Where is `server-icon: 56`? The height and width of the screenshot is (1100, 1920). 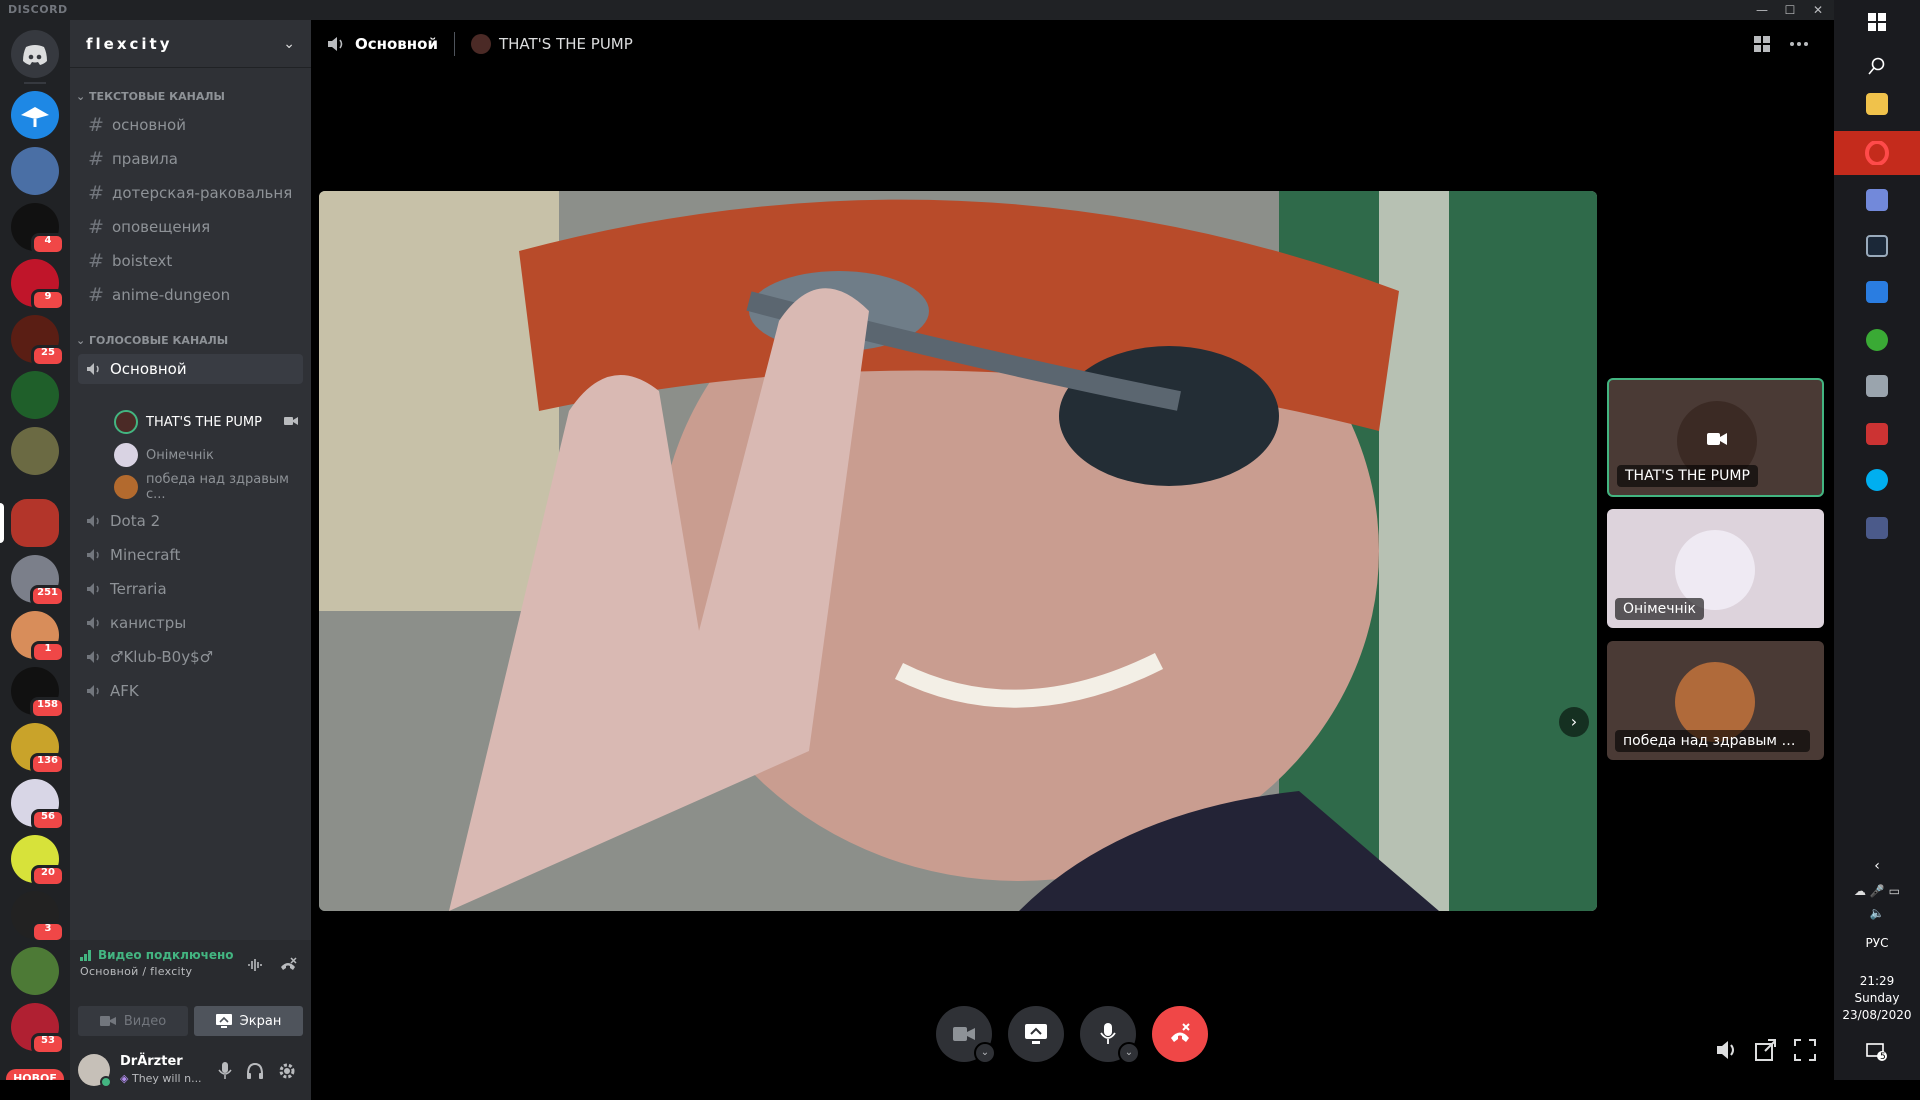 server-icon: 56 is located at coordinates (38, 805).